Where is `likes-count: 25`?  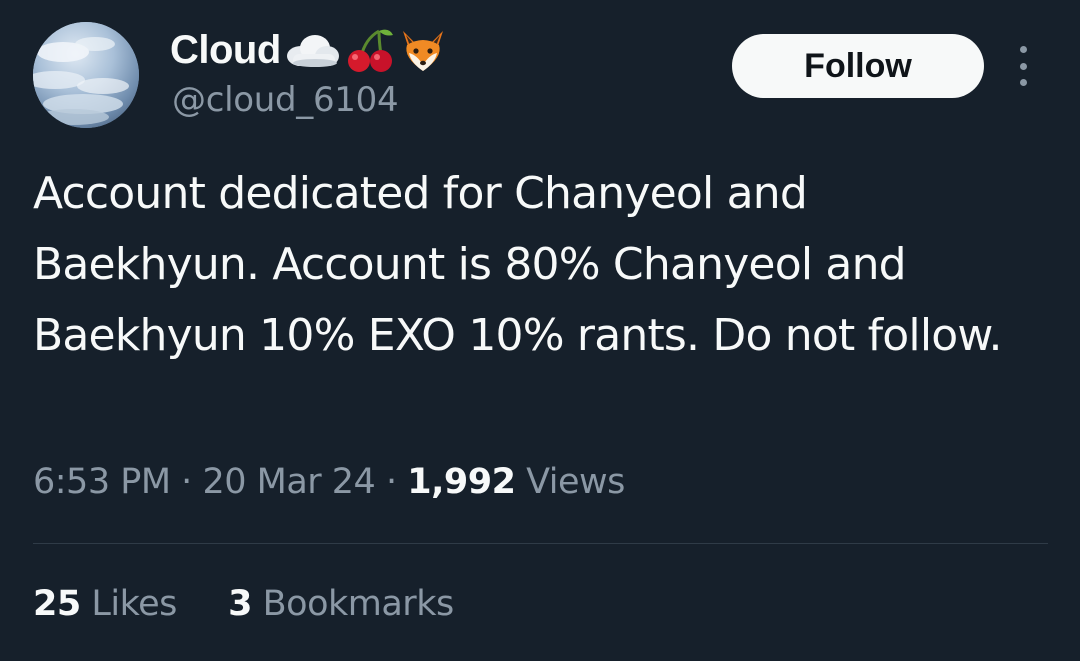 likes-count: 25 is located at coordinates (57, 604).